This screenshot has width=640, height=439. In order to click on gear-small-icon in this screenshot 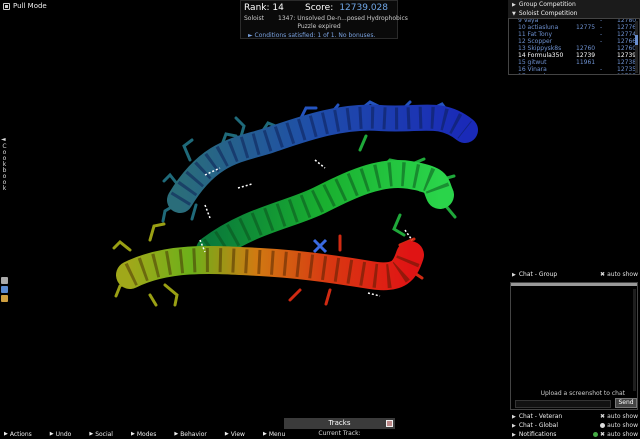, I will do `click(4, 280)`.